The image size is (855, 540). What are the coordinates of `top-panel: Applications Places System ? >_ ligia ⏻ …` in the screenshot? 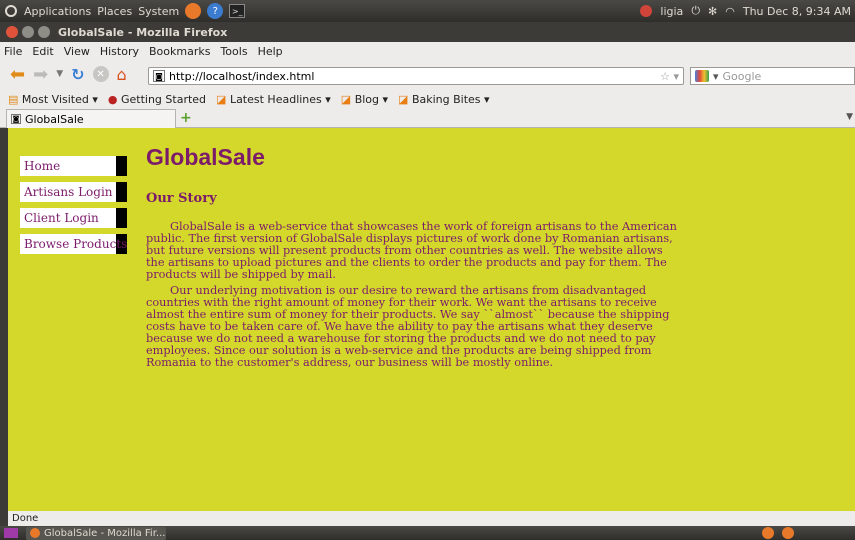 It's located at (427, 11).